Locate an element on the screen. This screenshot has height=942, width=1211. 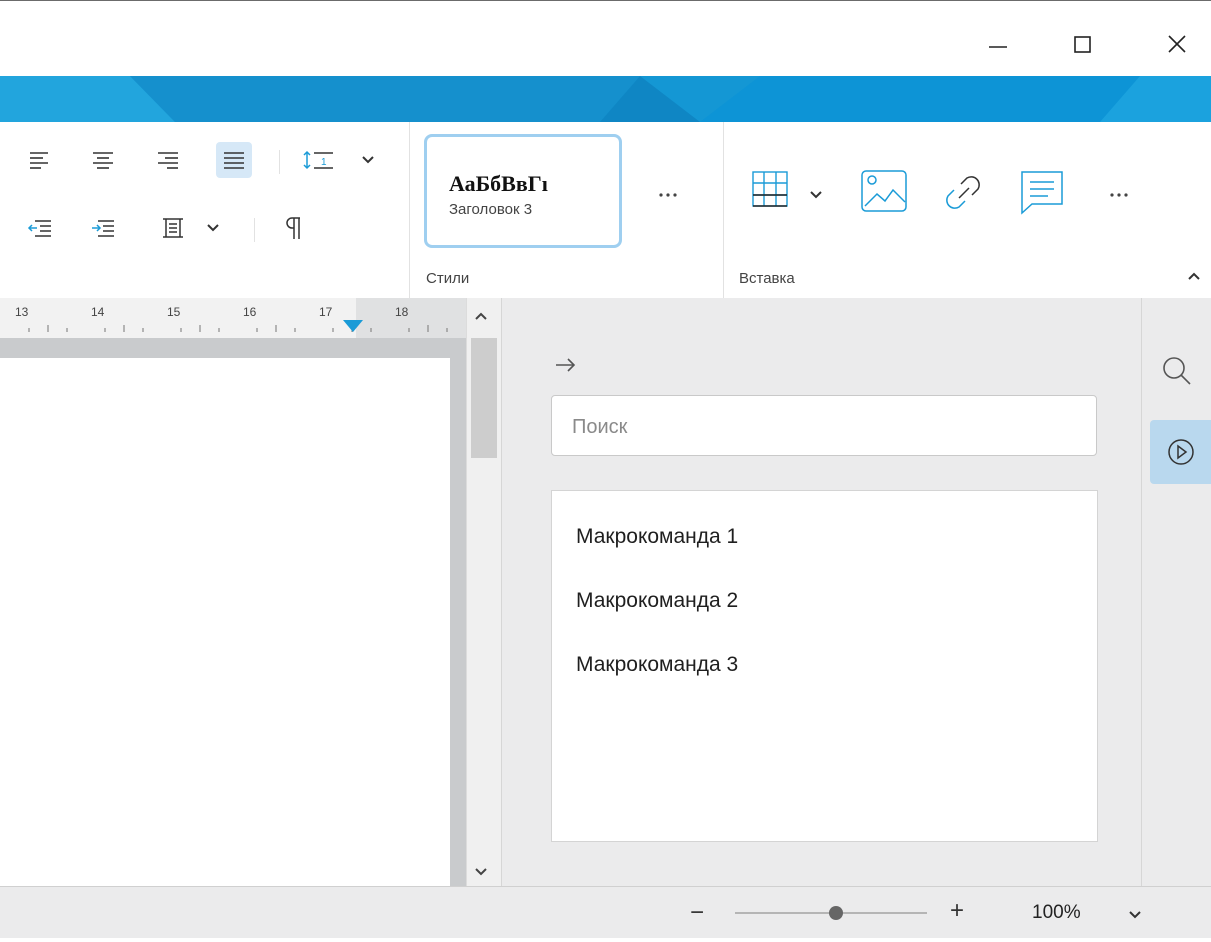
line-spacing-dropdown is located at coordinates (368, 160).